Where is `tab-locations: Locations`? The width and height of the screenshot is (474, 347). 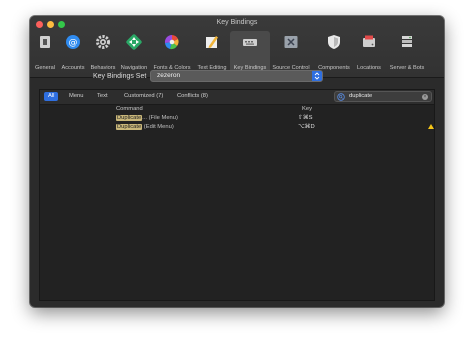
tab-locations: Locations is located at coordinates (369, 52).